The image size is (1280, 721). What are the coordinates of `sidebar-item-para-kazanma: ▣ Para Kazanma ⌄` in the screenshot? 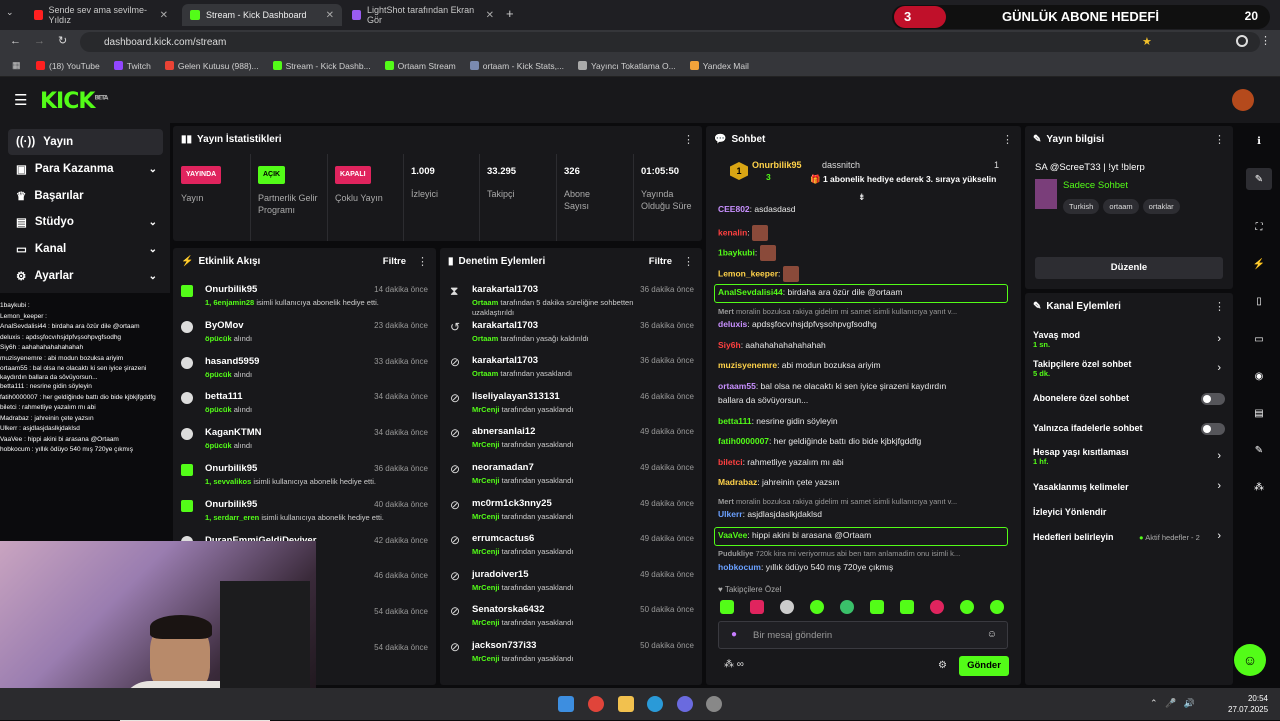 It's located at (85, 169).